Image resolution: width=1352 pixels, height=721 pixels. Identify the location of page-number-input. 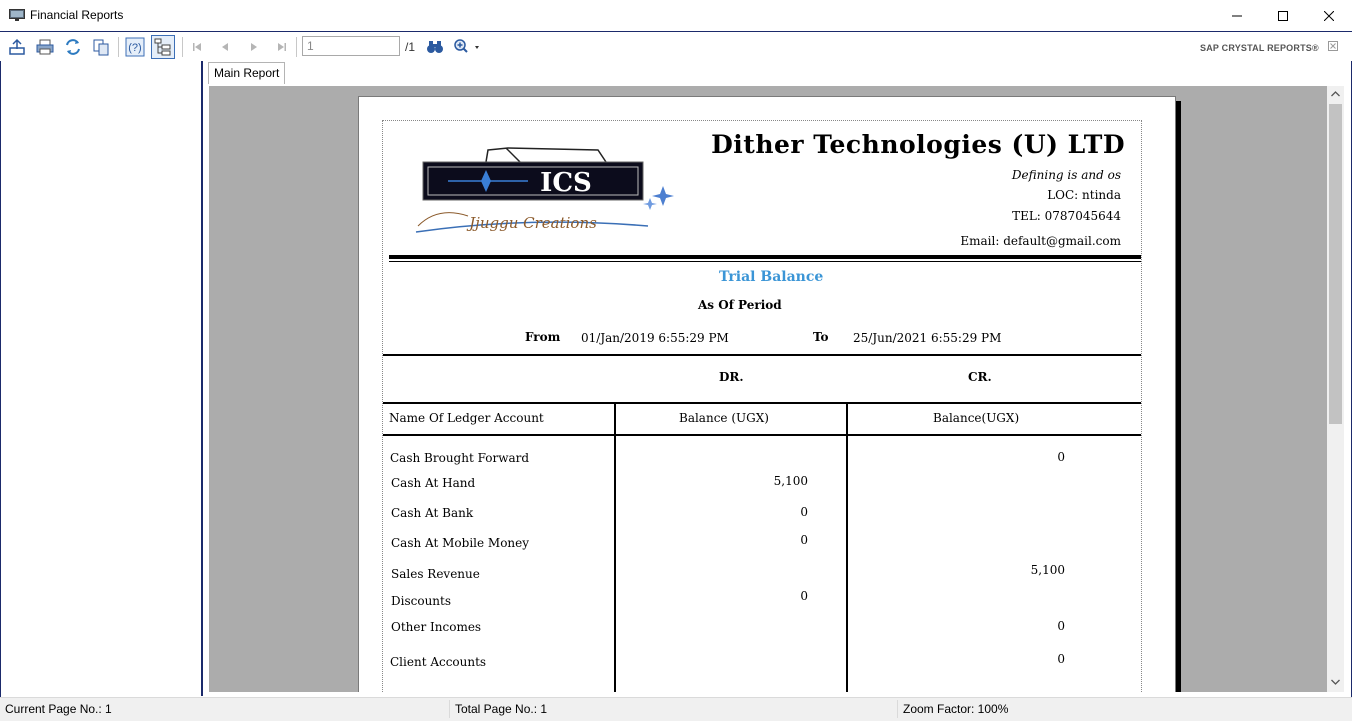
(351, 46).